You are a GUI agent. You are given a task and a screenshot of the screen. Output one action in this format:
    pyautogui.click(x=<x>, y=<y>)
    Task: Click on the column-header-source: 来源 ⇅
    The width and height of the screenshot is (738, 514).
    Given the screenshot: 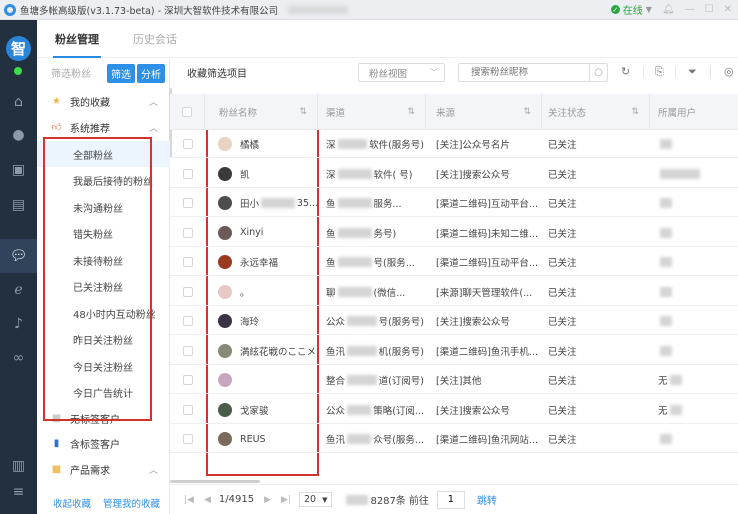 What is the action you would take?
    pyautogui.click(x=484, y=112)
    